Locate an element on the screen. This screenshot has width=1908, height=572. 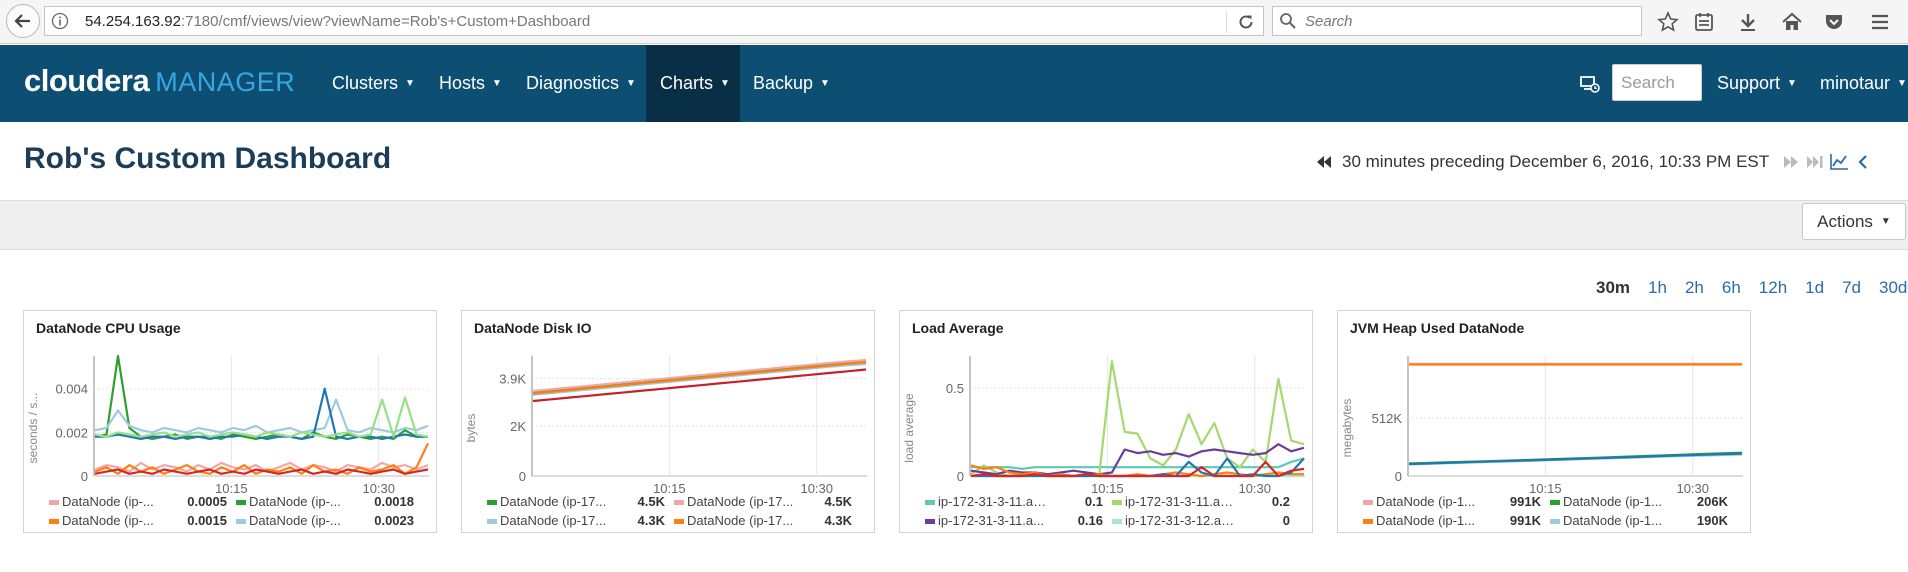
cm-search-field is located at coordinates (1657, 82).